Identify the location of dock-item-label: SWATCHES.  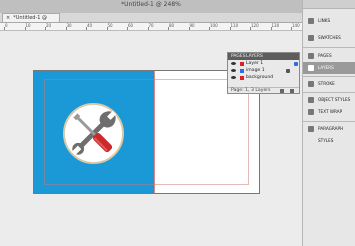
(329, 37).